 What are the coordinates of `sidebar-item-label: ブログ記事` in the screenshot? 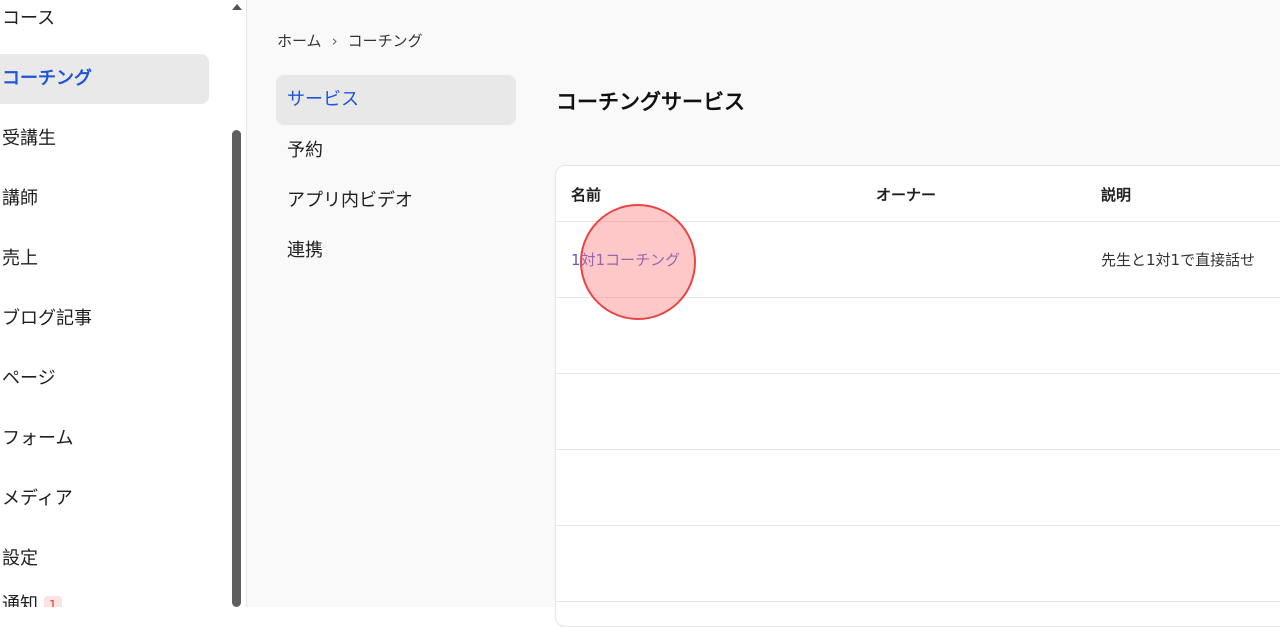 It's located at (47, 318).